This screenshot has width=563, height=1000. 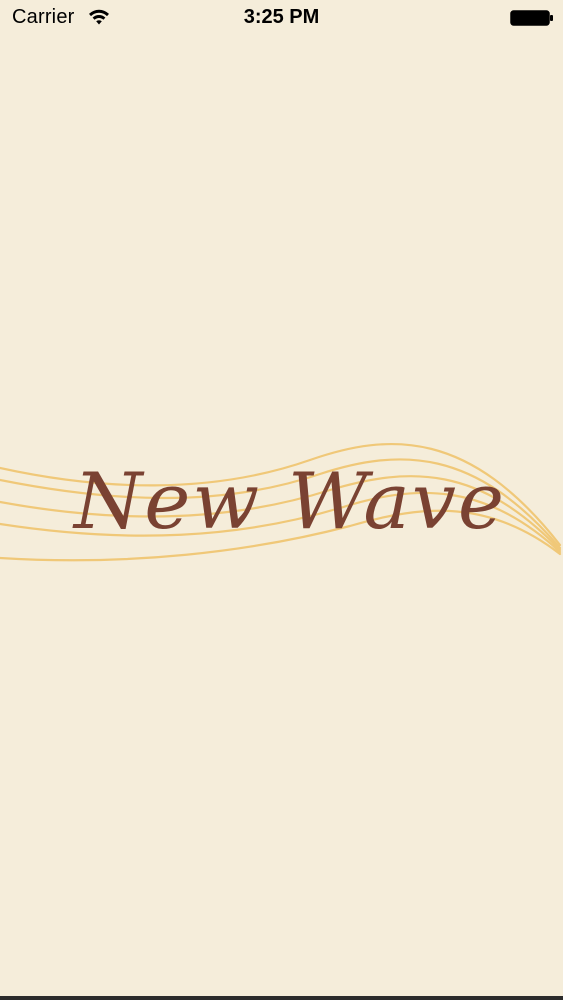 I want to click on battery-icon, so click(x=531, y=18).